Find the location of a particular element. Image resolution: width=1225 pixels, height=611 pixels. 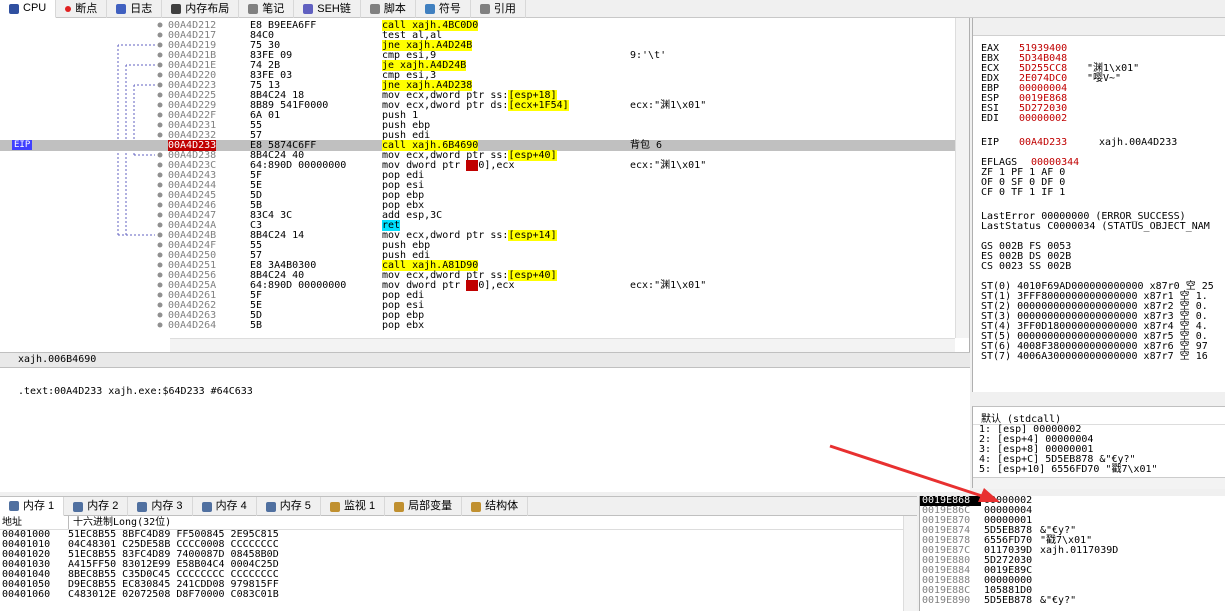

flags-row: CF 0 TF 1 IF 1 is located at coordinates (1023, 193).